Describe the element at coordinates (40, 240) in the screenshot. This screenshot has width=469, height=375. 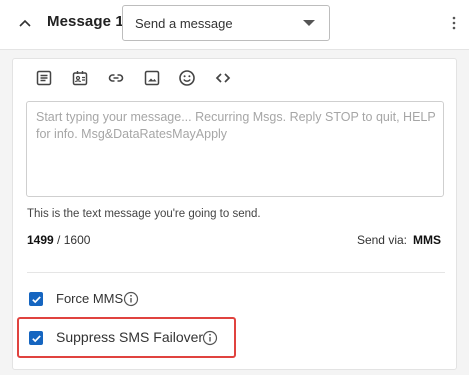
I see `character-count-remaining: 1499` at that location.